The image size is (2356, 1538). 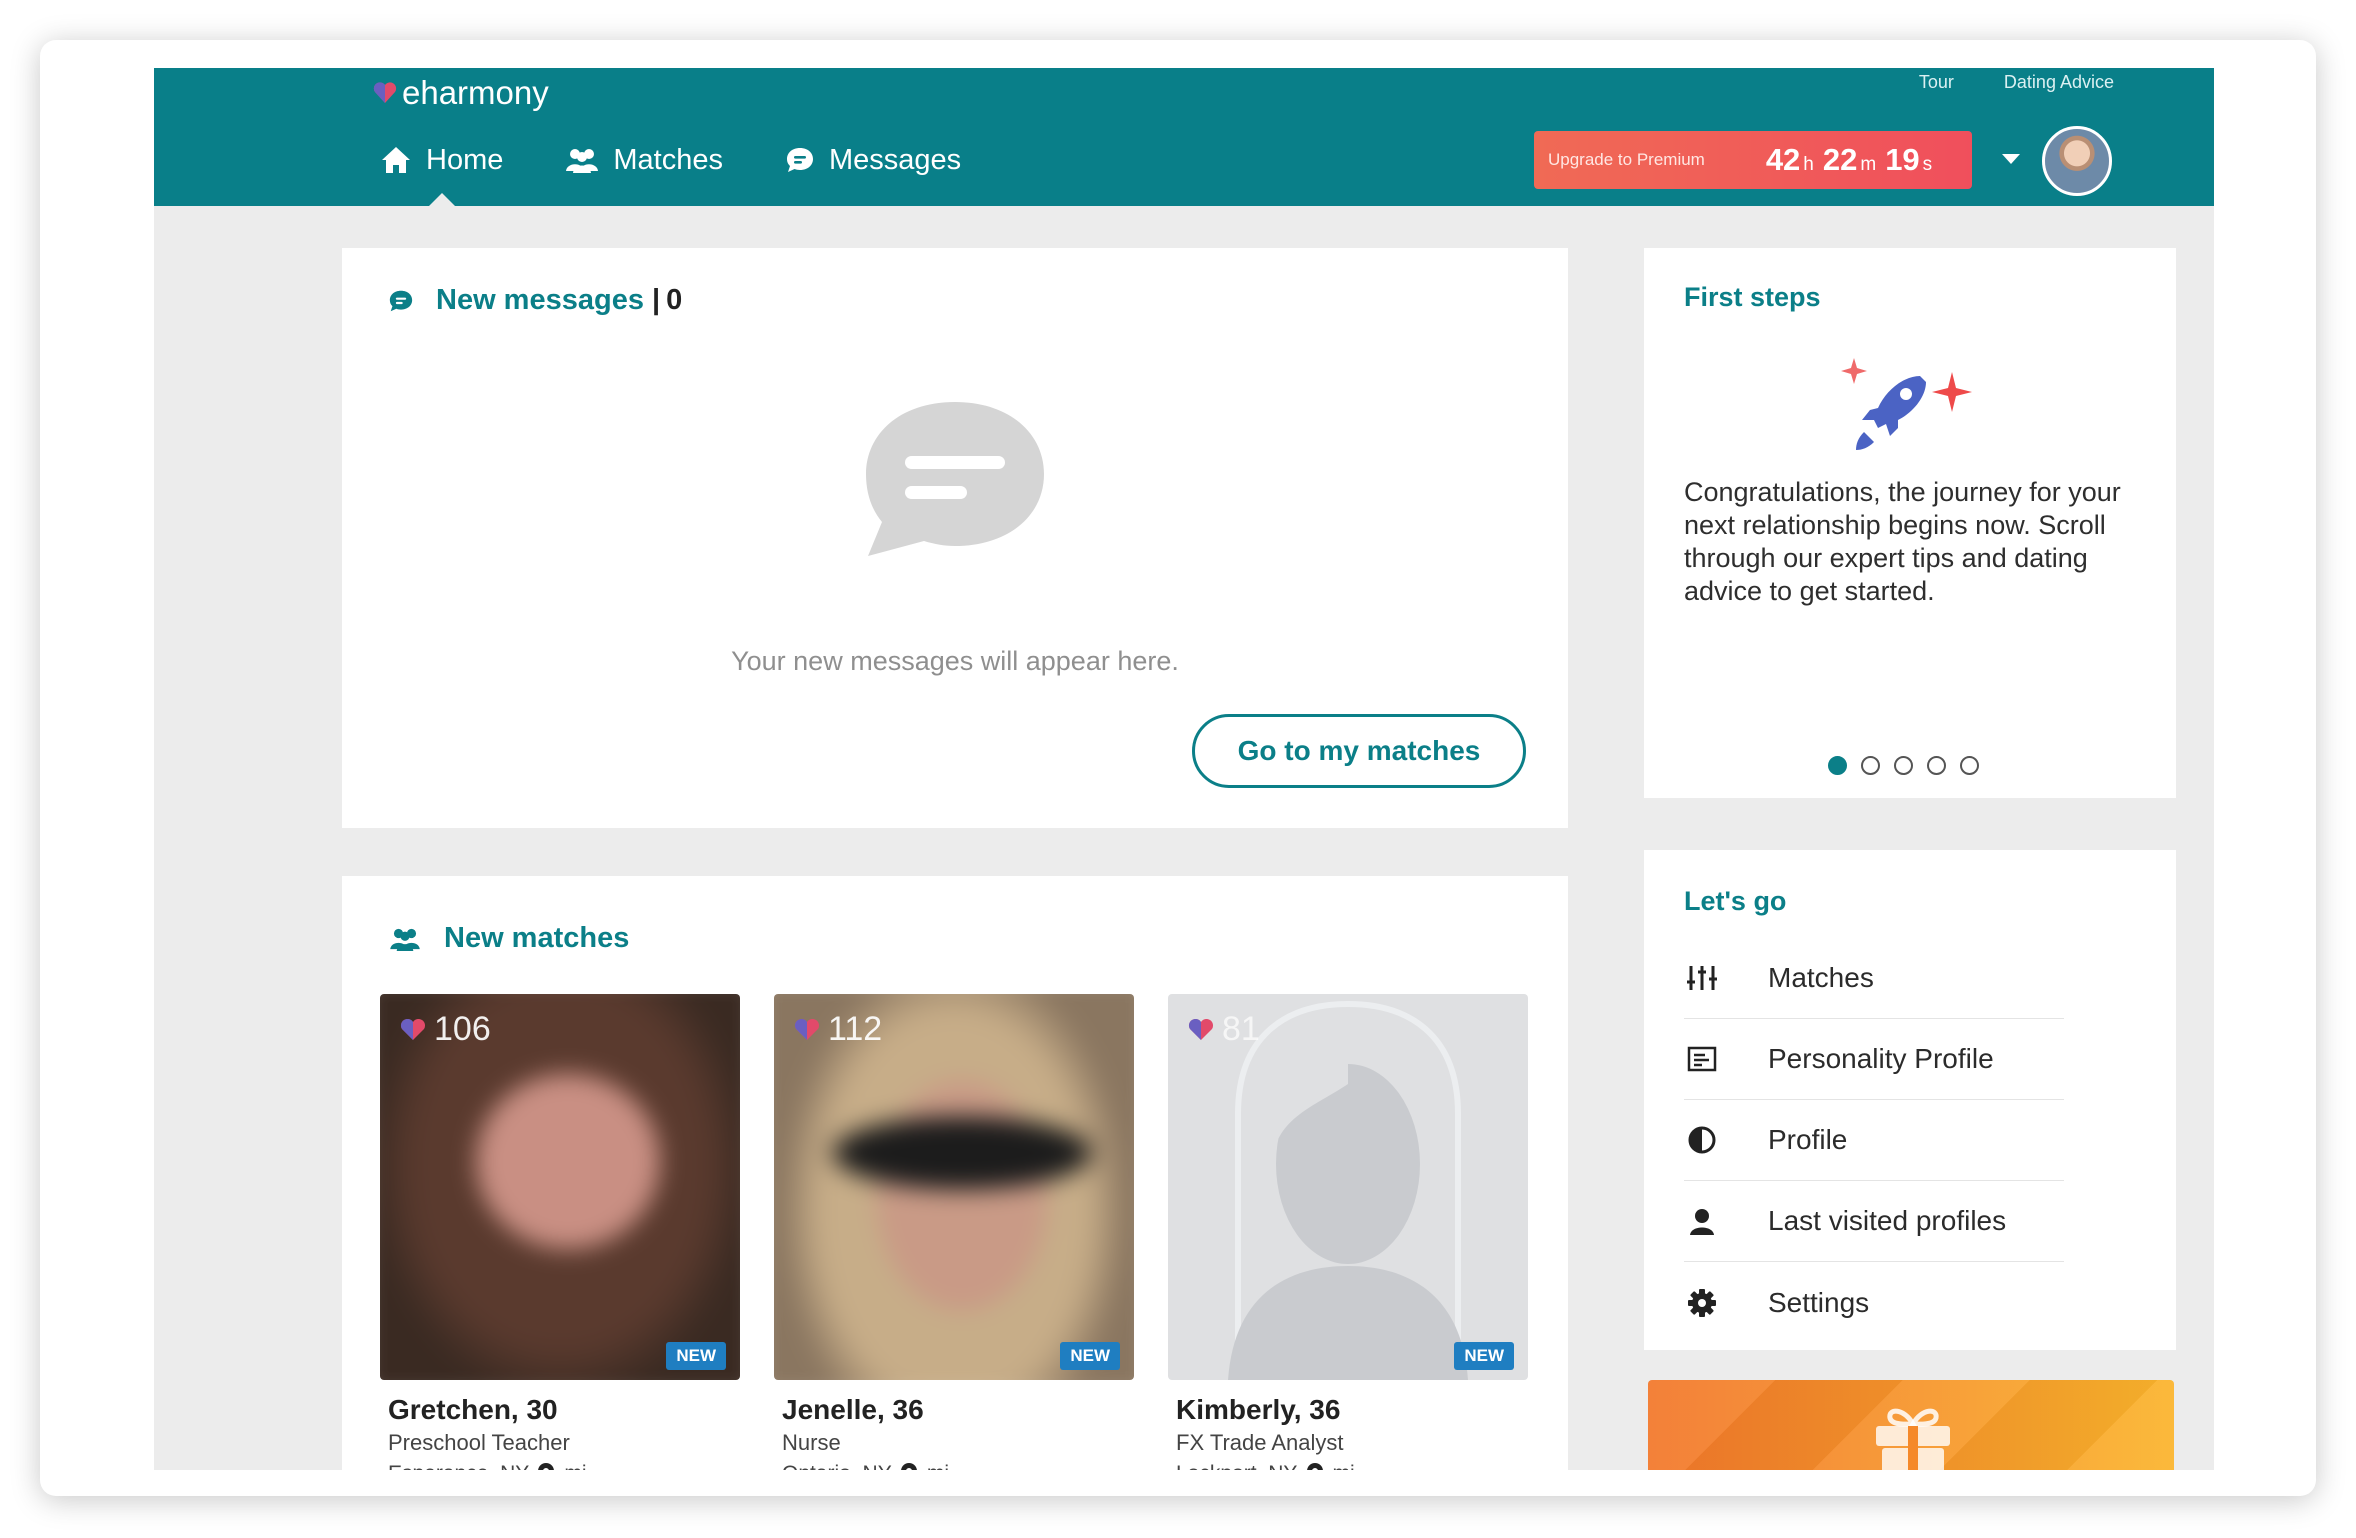 I want to click on countdown-timer: 42 h 22 m 19 s, so click(x=1858, y=160).